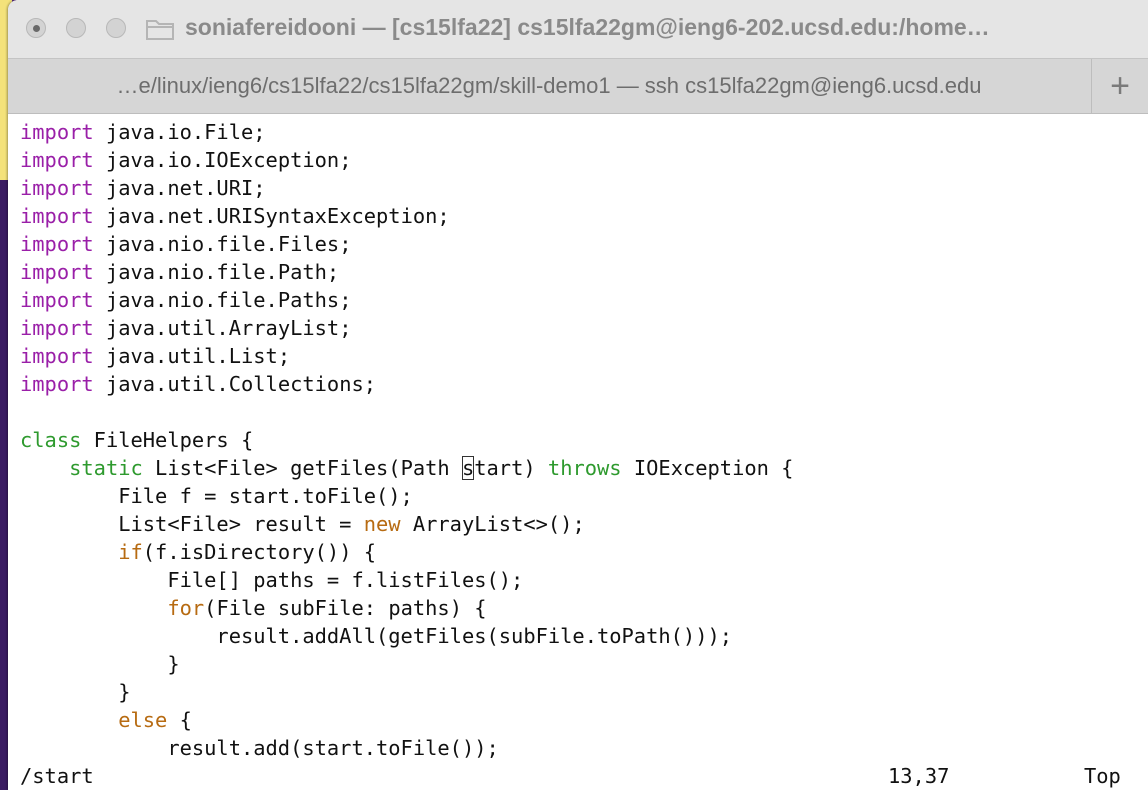 Image resolution: width=1148 pixels, height=790 pixels. I want to click on code-line: class FileHelpers {, so click(136, 440).